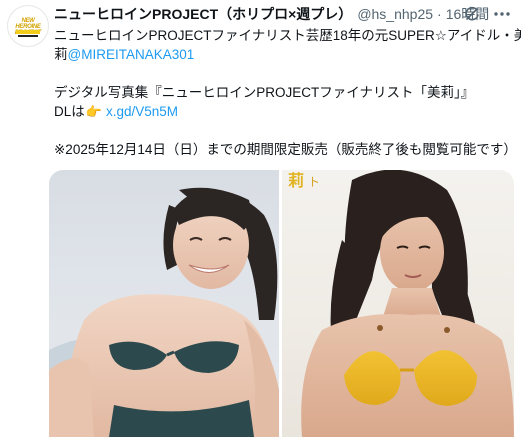  Describe the element at coordinates (296, 180) in the screenshot. I see `photo-caption-char: 莉` at that location.